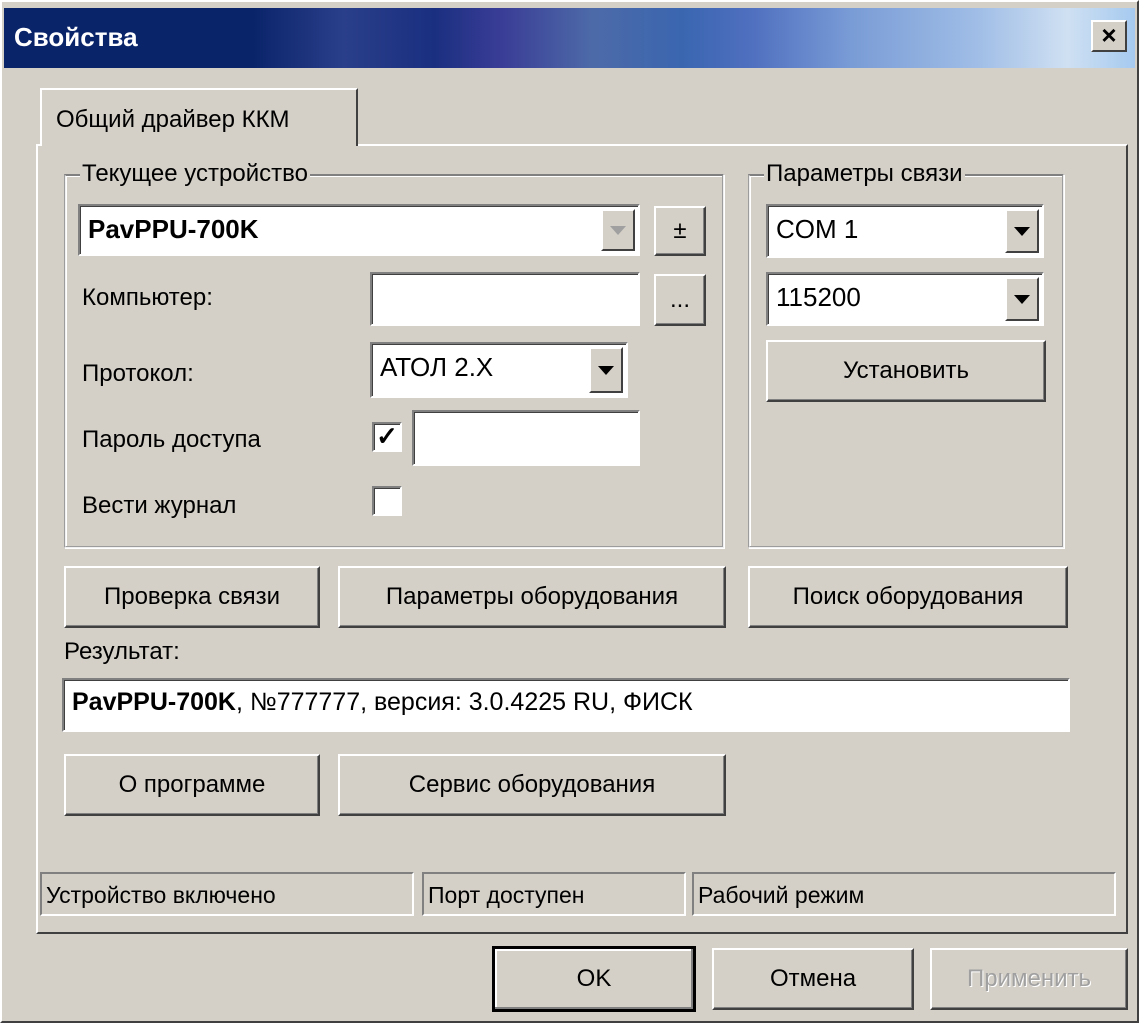 This screenshot has width=1139, height=1023. I want to click on search-equipment-label: Поиск оборудования, so click(908, 596).